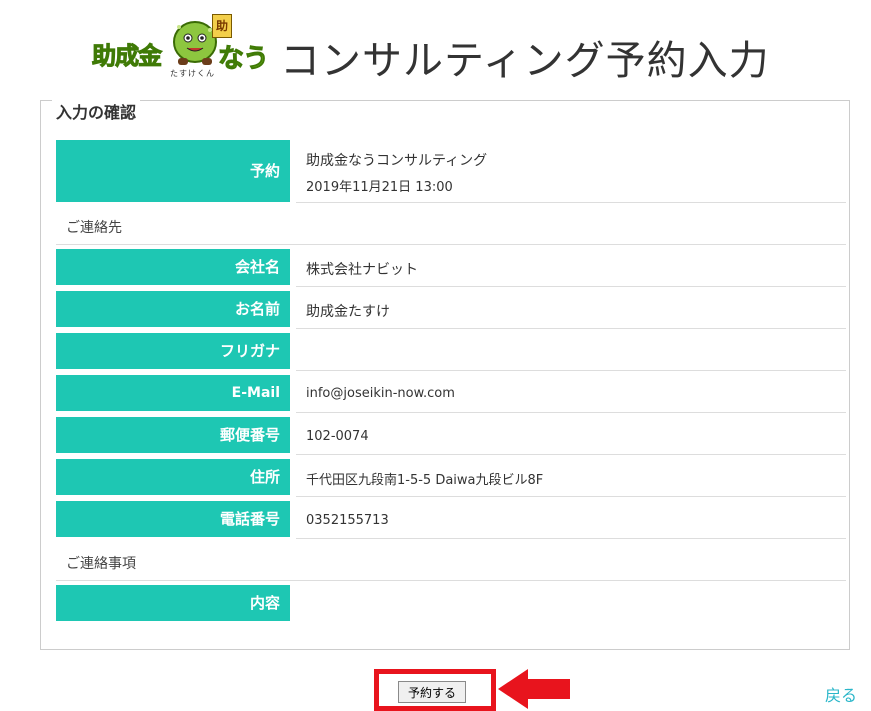 The image size is (871, 711). Describe the element at coordinates (96, 111) in the screenshot. I see `confirm-legend: 入力の確認` at that location.